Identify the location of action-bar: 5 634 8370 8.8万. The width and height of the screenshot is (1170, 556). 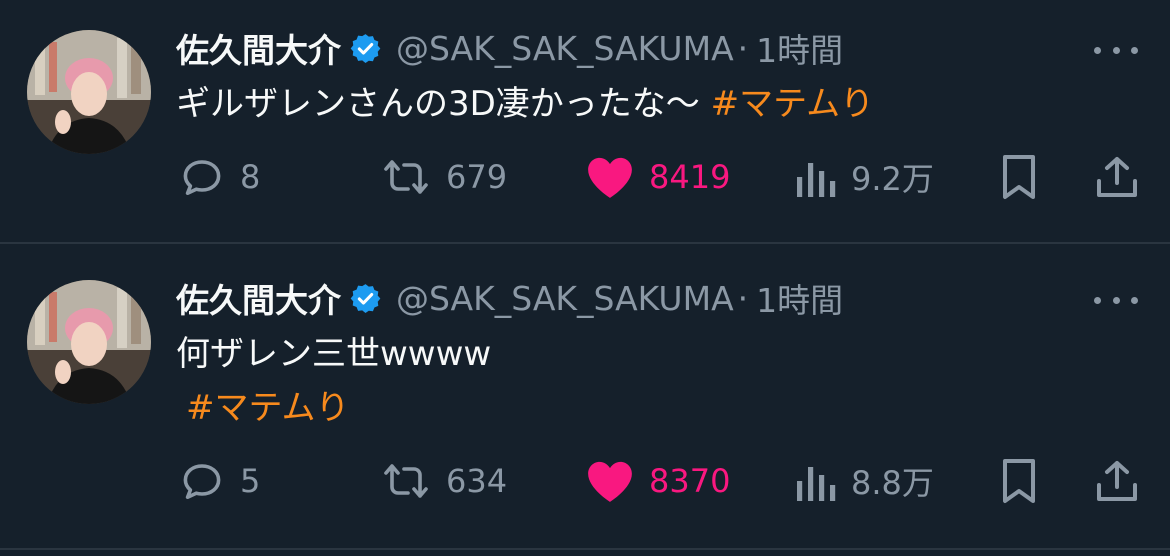
(585, 481).